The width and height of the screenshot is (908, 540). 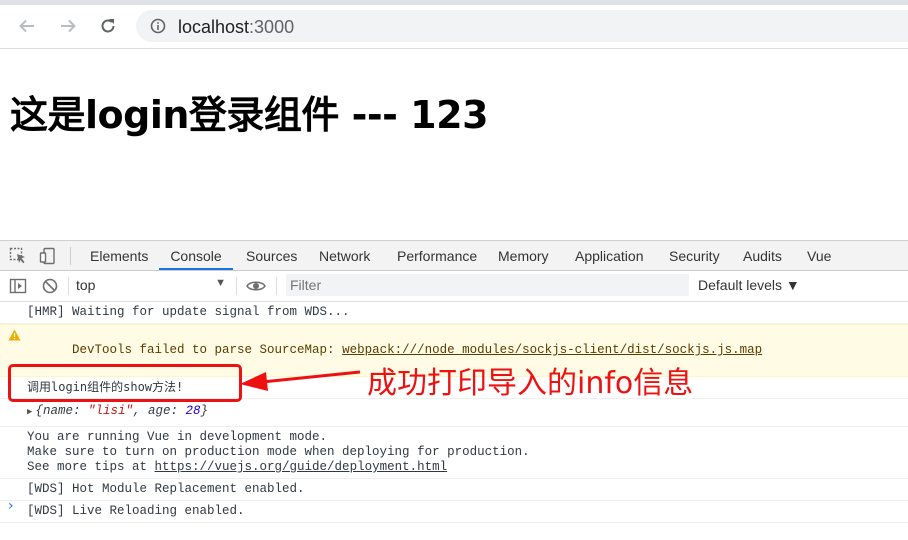 I want to click on tab-network: Network, so click(x=344, y=255).